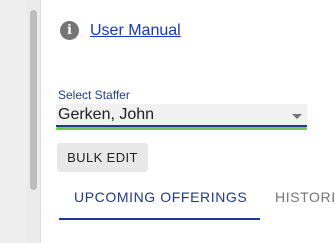 The width and height of the screenshot is (335, 243). Describe the element at coordinates (94, 95) in the screenshot. I see `select-staffer-label: Select Staffer` at that location.